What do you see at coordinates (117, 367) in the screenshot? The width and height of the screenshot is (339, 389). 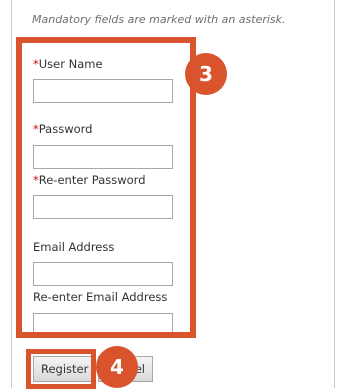 I see `callout-badge-4: 4` at bounding box center [117, 367].